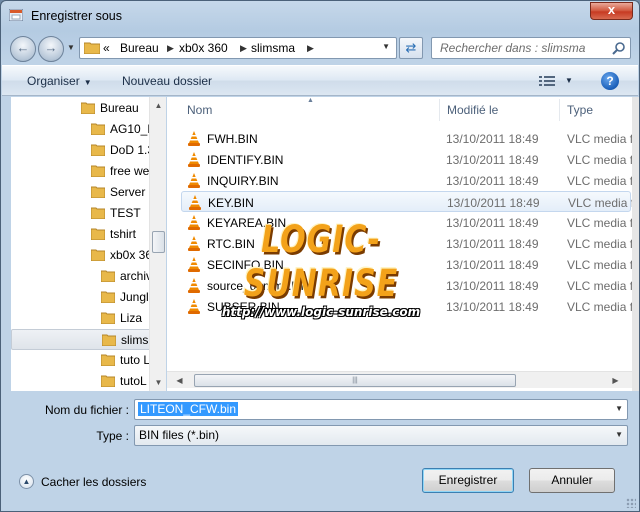 This screenshot has width=640, height=512. What do you see at coordinates (51, 49) in the screenshot?
I see `forward-button: →` at bounding box center [51, 49].